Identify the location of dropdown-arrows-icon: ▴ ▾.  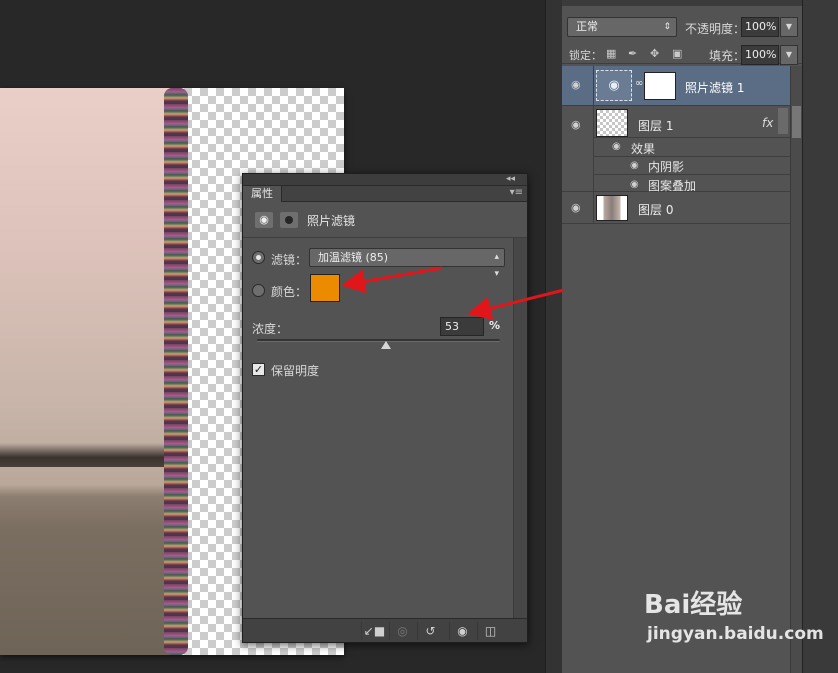
(496, 265).